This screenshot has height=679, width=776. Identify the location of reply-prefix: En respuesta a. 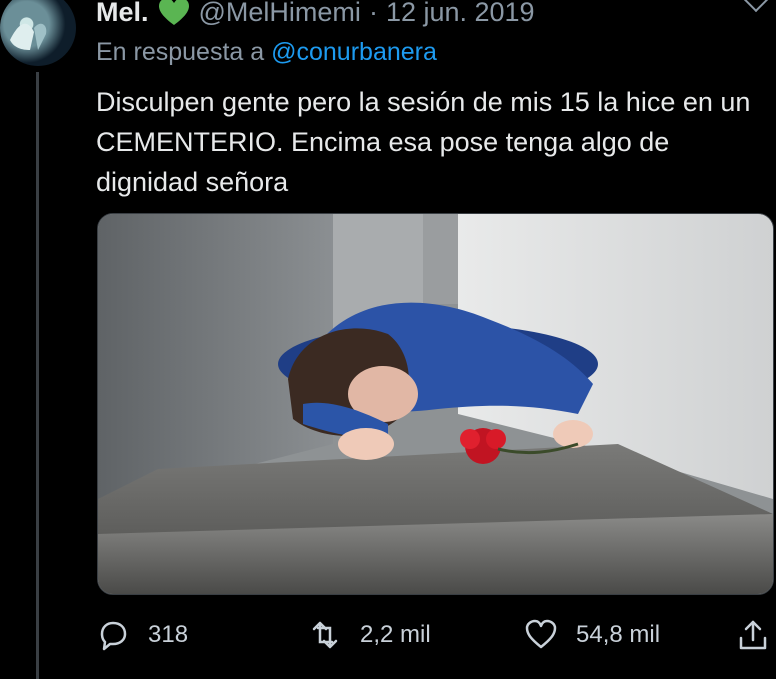
(180, 52).